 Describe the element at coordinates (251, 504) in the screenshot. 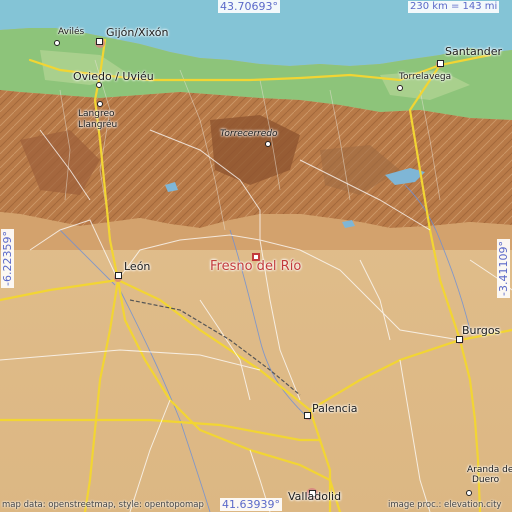

I see `latitude-bottom-label: 41.63939°` at that location.